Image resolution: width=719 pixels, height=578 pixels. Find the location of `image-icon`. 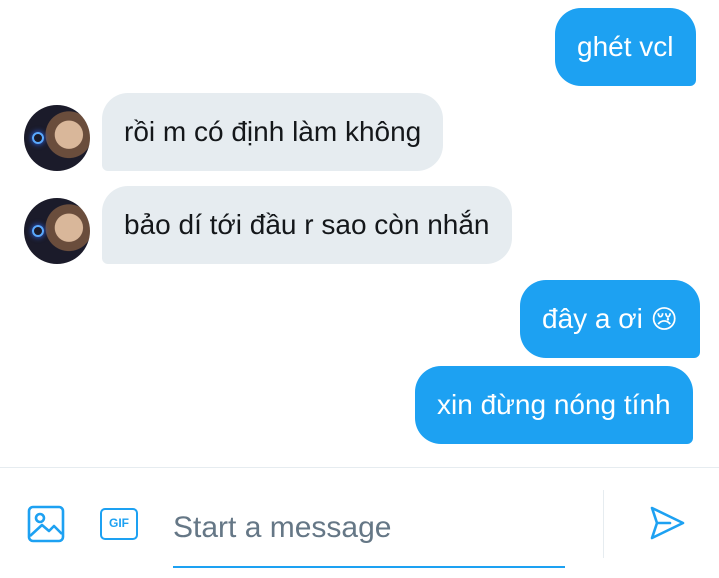

image-icon is located at coordinates (46, 524).